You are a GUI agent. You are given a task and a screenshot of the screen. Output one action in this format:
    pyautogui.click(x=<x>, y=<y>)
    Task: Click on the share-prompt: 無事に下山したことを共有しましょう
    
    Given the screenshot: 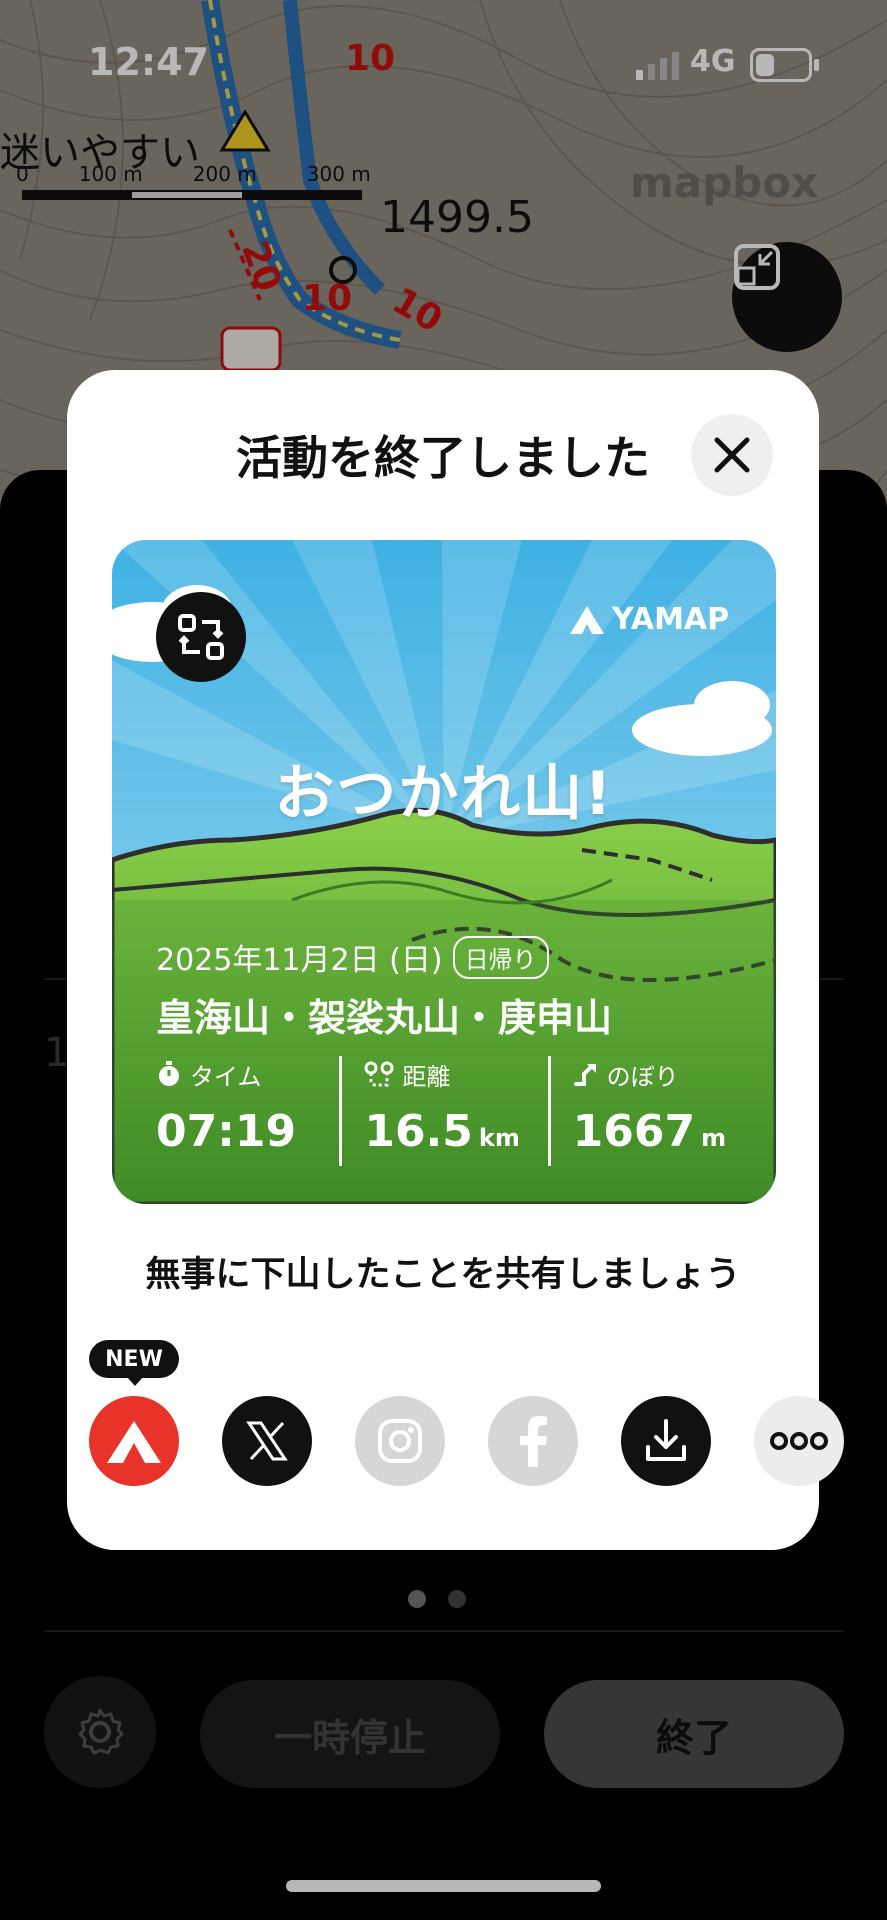 What is the action you would take?
    pyautogui.click(x=443, y=1275)
    